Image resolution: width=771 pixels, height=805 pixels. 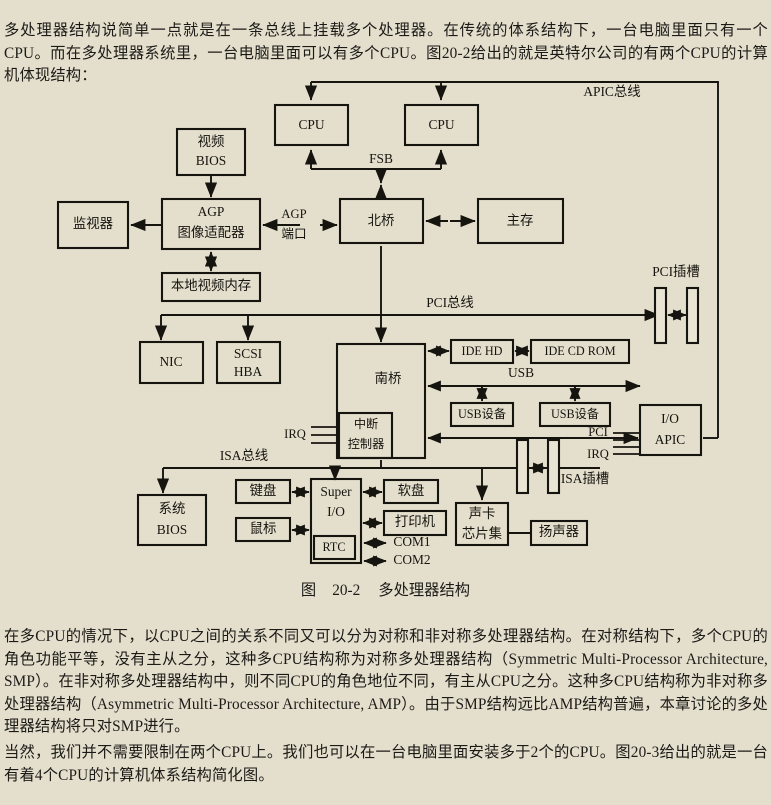 I want to click on irq-lines-southbridge, so click(x=324, y=435).